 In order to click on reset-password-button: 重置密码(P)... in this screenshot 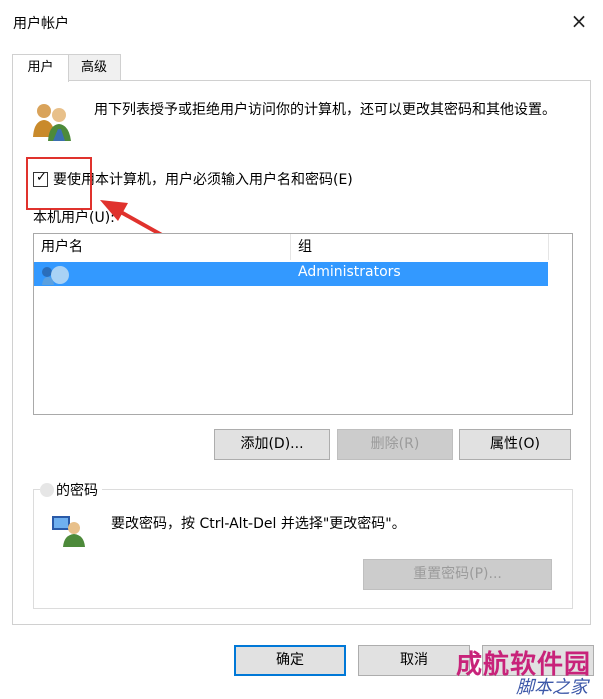, I will do `click(457, 574)`.